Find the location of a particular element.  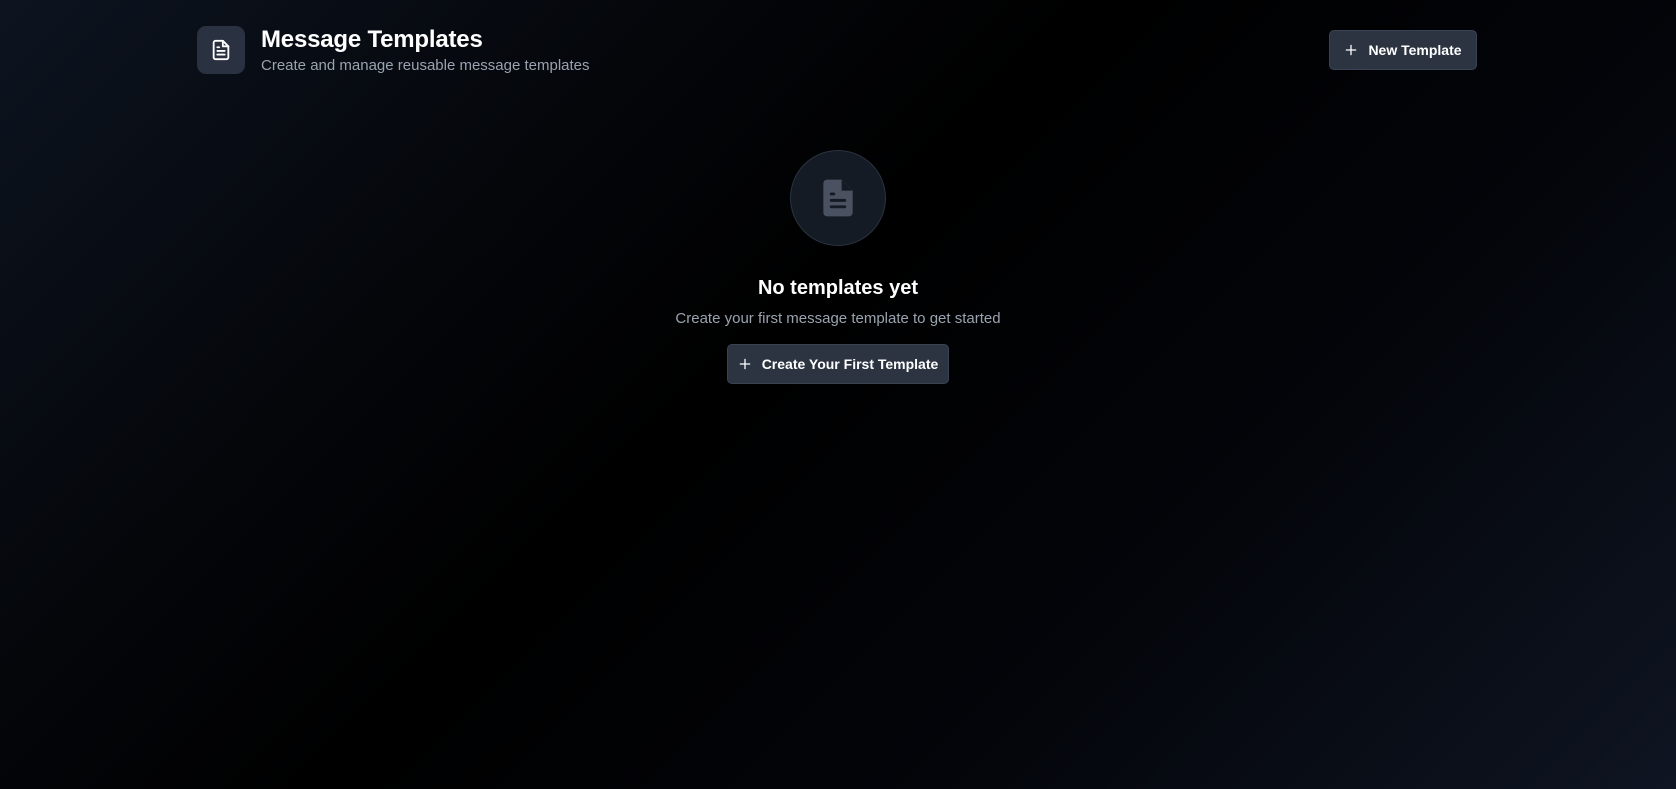

create-first-template-button: Create Your First Template is located at coordinates (838, 364).